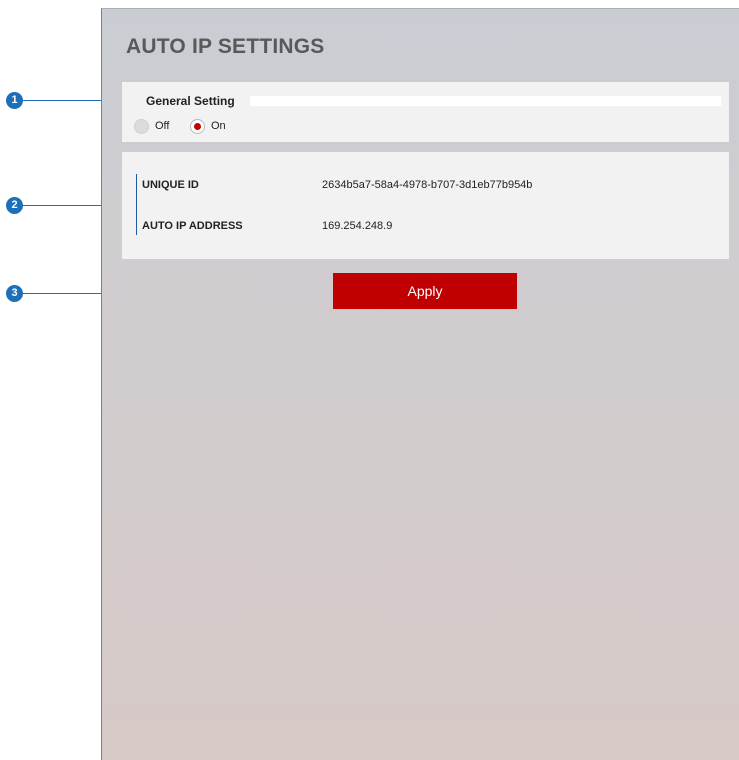 This screenshot has height=760, width=739. Describe the element at coordinates (170, 185) in the screenshot. I see `unique-id-label: UNIQUE ID` at that location.